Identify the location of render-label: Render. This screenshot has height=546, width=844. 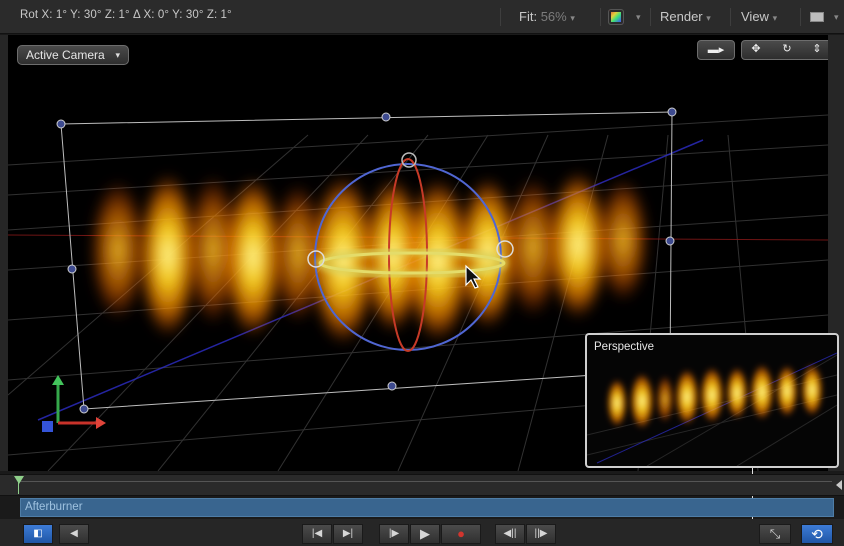
(681, 16).